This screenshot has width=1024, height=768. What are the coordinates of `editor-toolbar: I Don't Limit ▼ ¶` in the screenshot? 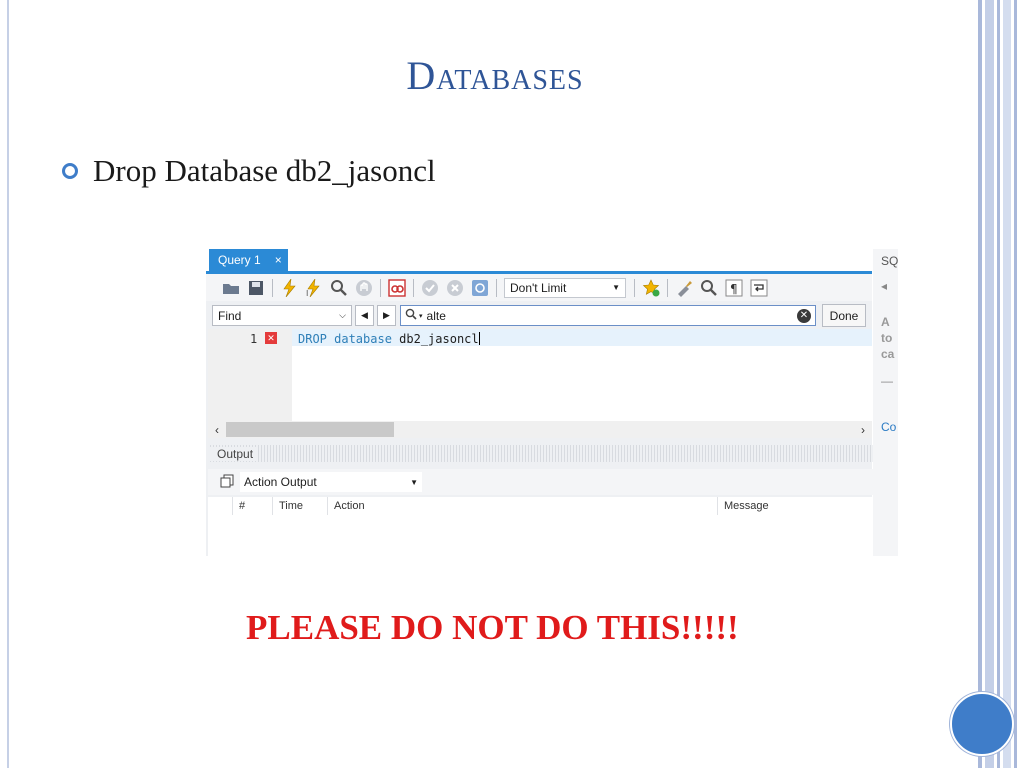 It's located at (539, 287).